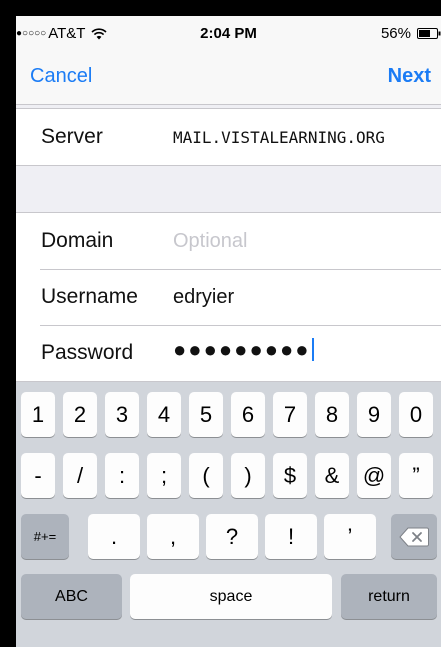 This screenshot has width=441, height=647. What do you see at coordinates (291, 536) in the screenshot?
I see `key-exclamation: !` at bounding box center [291, 536].